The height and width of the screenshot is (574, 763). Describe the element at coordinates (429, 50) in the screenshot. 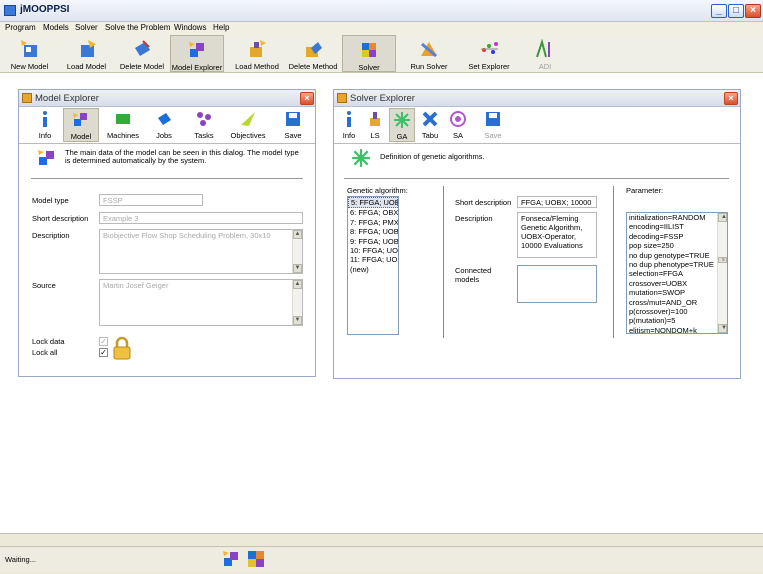

I see `run-solver-icon` at that location.